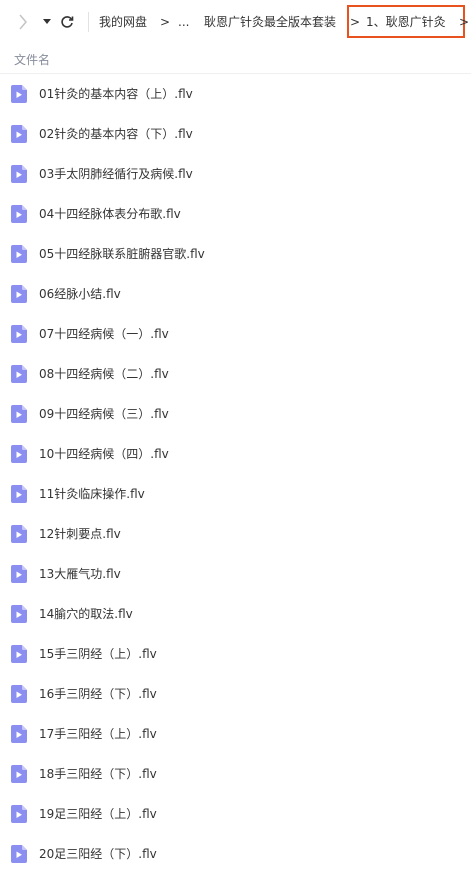 The image size is (471, 874). What do you see at coordinates (116, 134) in the screenshot?
I see `file-name: 02针灸的基本内容（下）.flv` at bounding box center [116, 134].